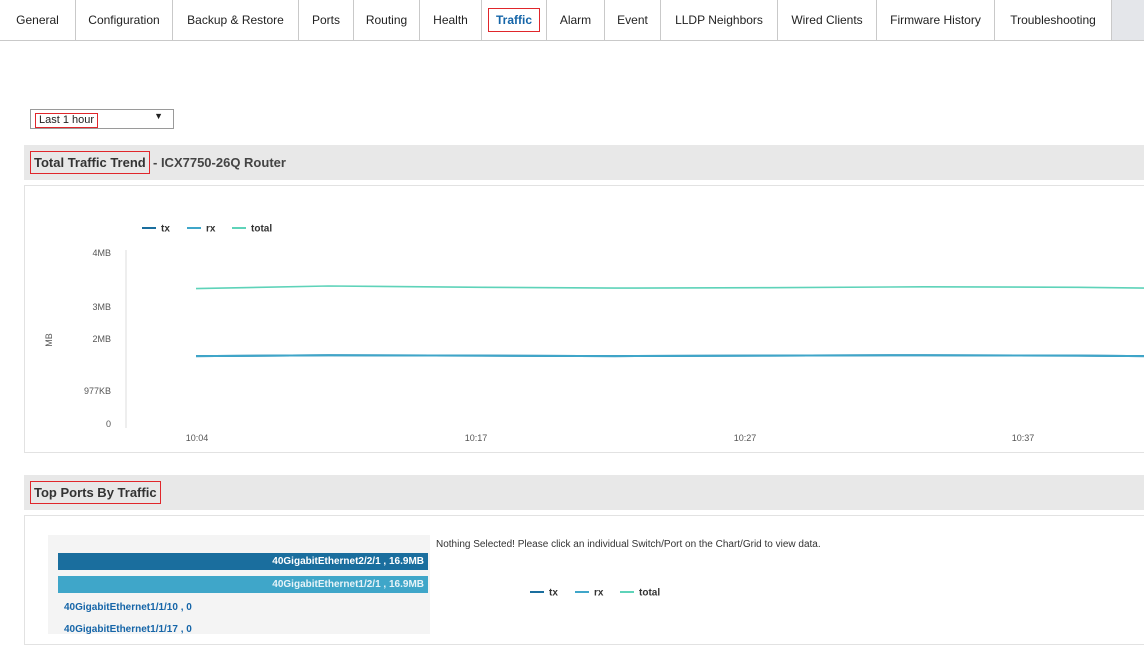  I want to click on top-ports-header: Top Ports By Traffic, so click(584, 492).